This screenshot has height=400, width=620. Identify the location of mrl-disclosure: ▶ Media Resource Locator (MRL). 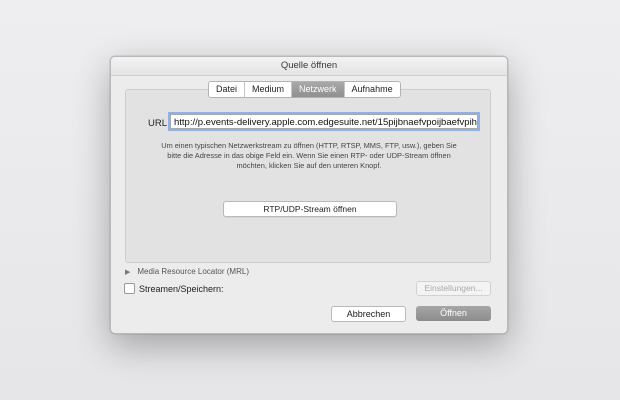
(187, 271).